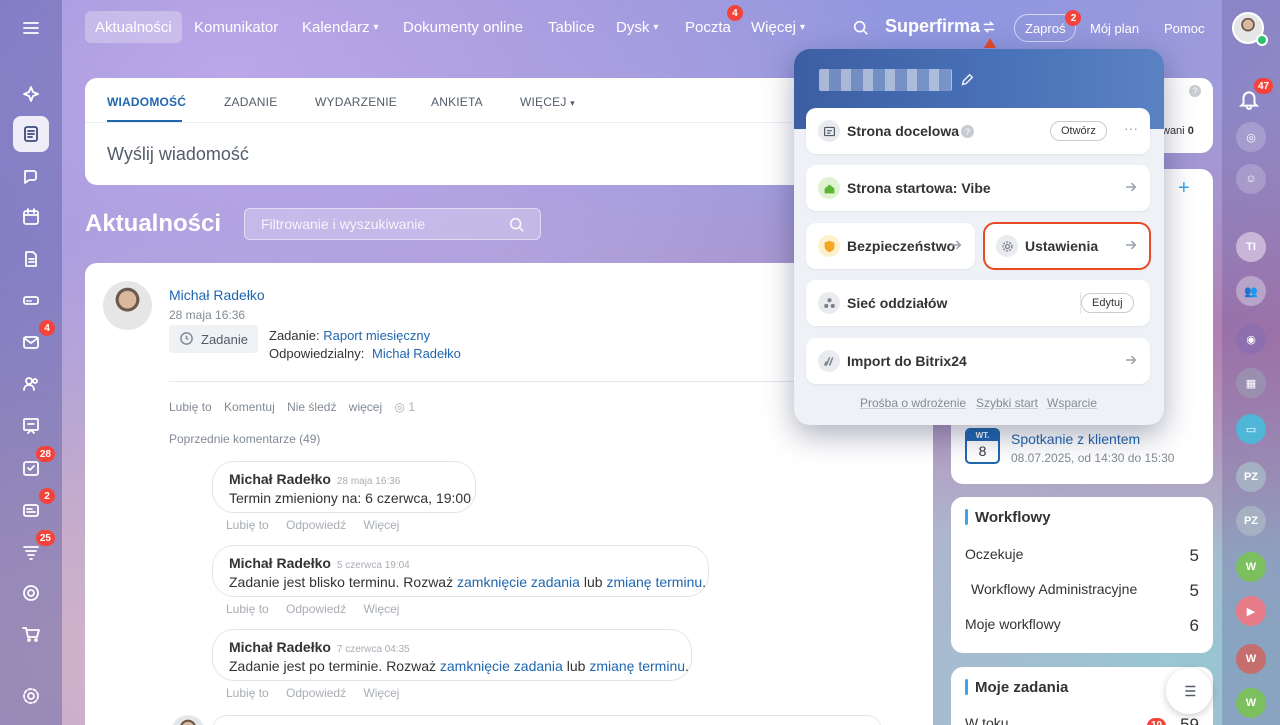  What do you see at coordinates (31, 696) in the screenshot?
I see `sidebar-item-settings` at bounding box center [31, 696].